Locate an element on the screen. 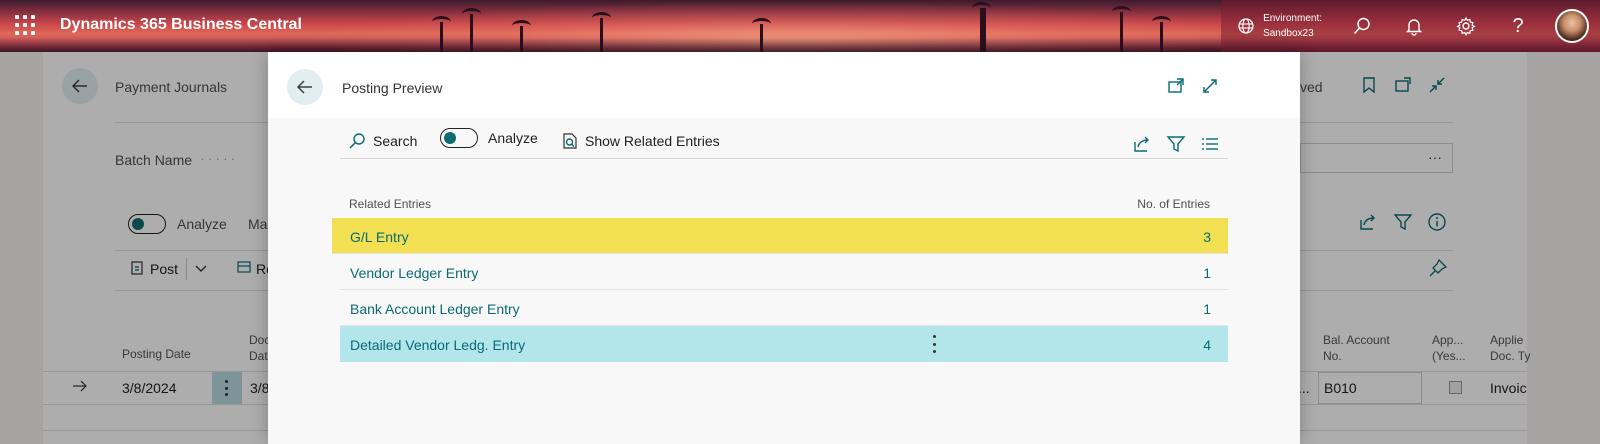  show-related-entries-action: Show Related Entries is located at coordinates (641, 141).